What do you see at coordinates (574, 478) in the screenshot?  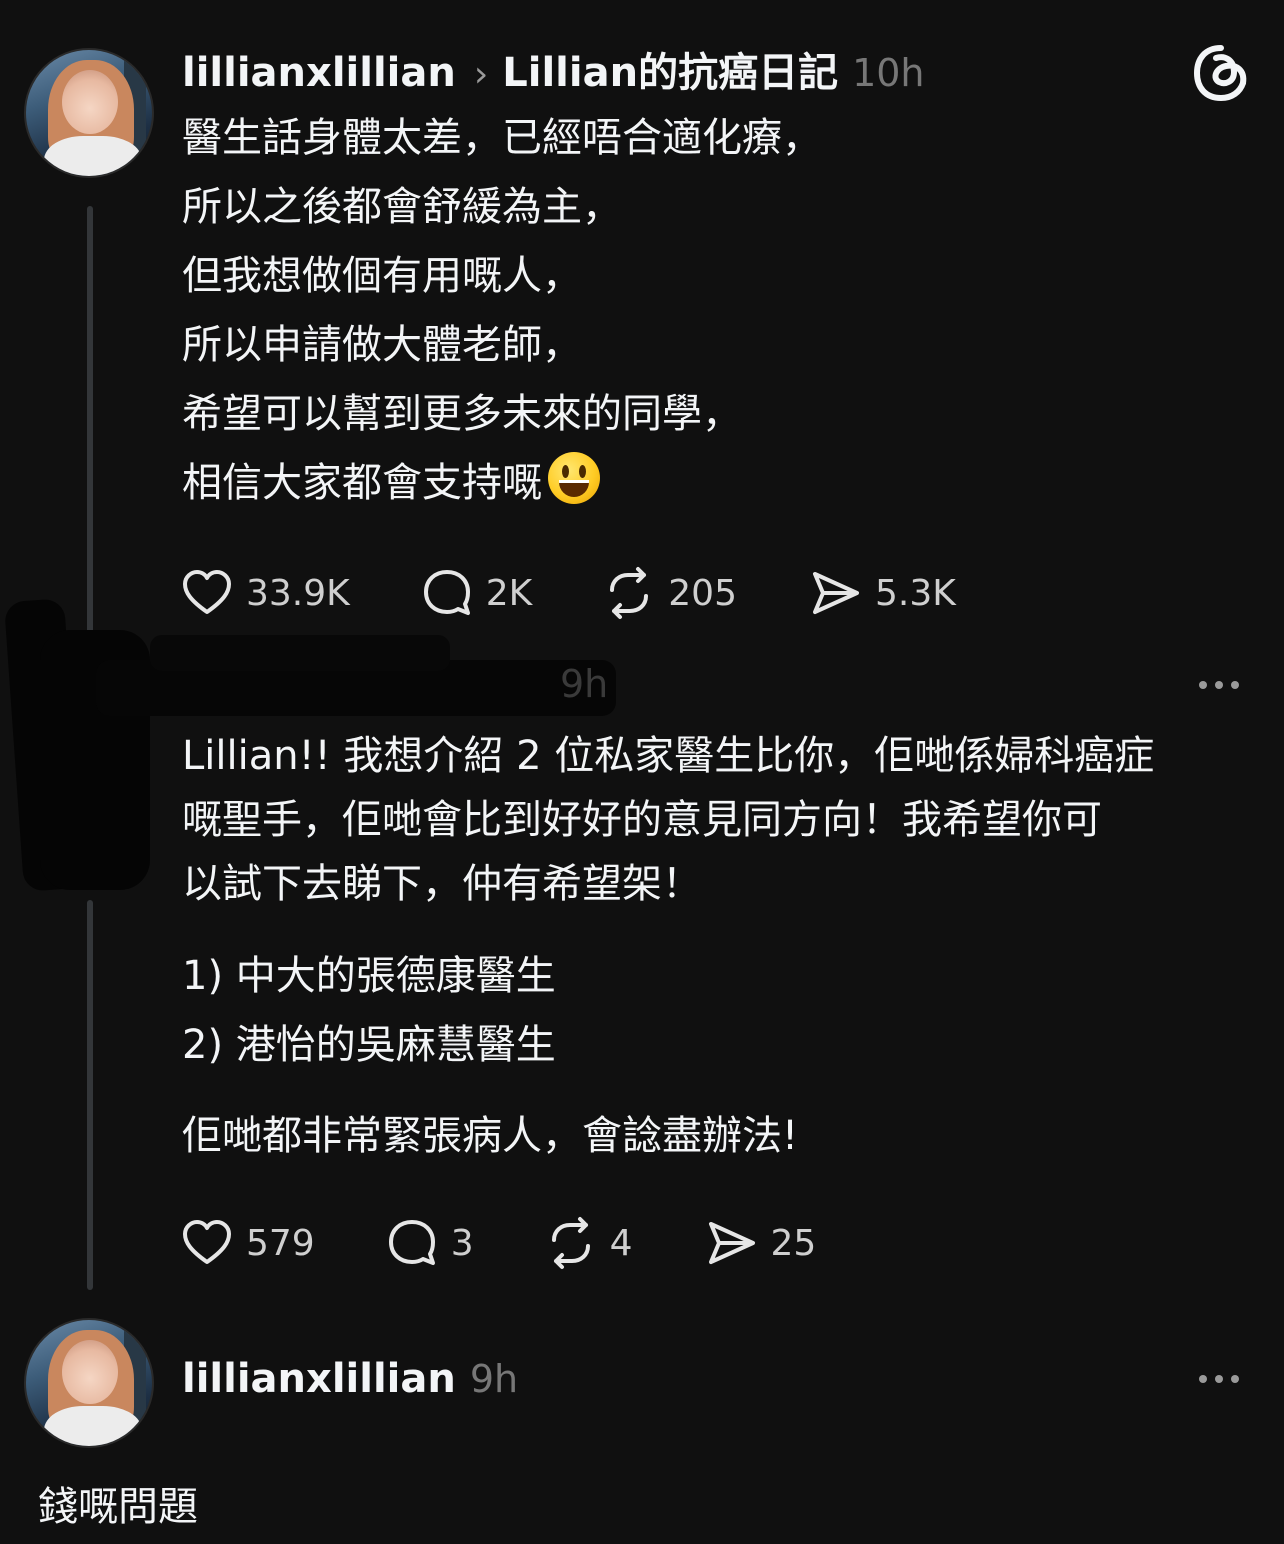 I see `smiling-face-icon` at bounding box center [574, 478].